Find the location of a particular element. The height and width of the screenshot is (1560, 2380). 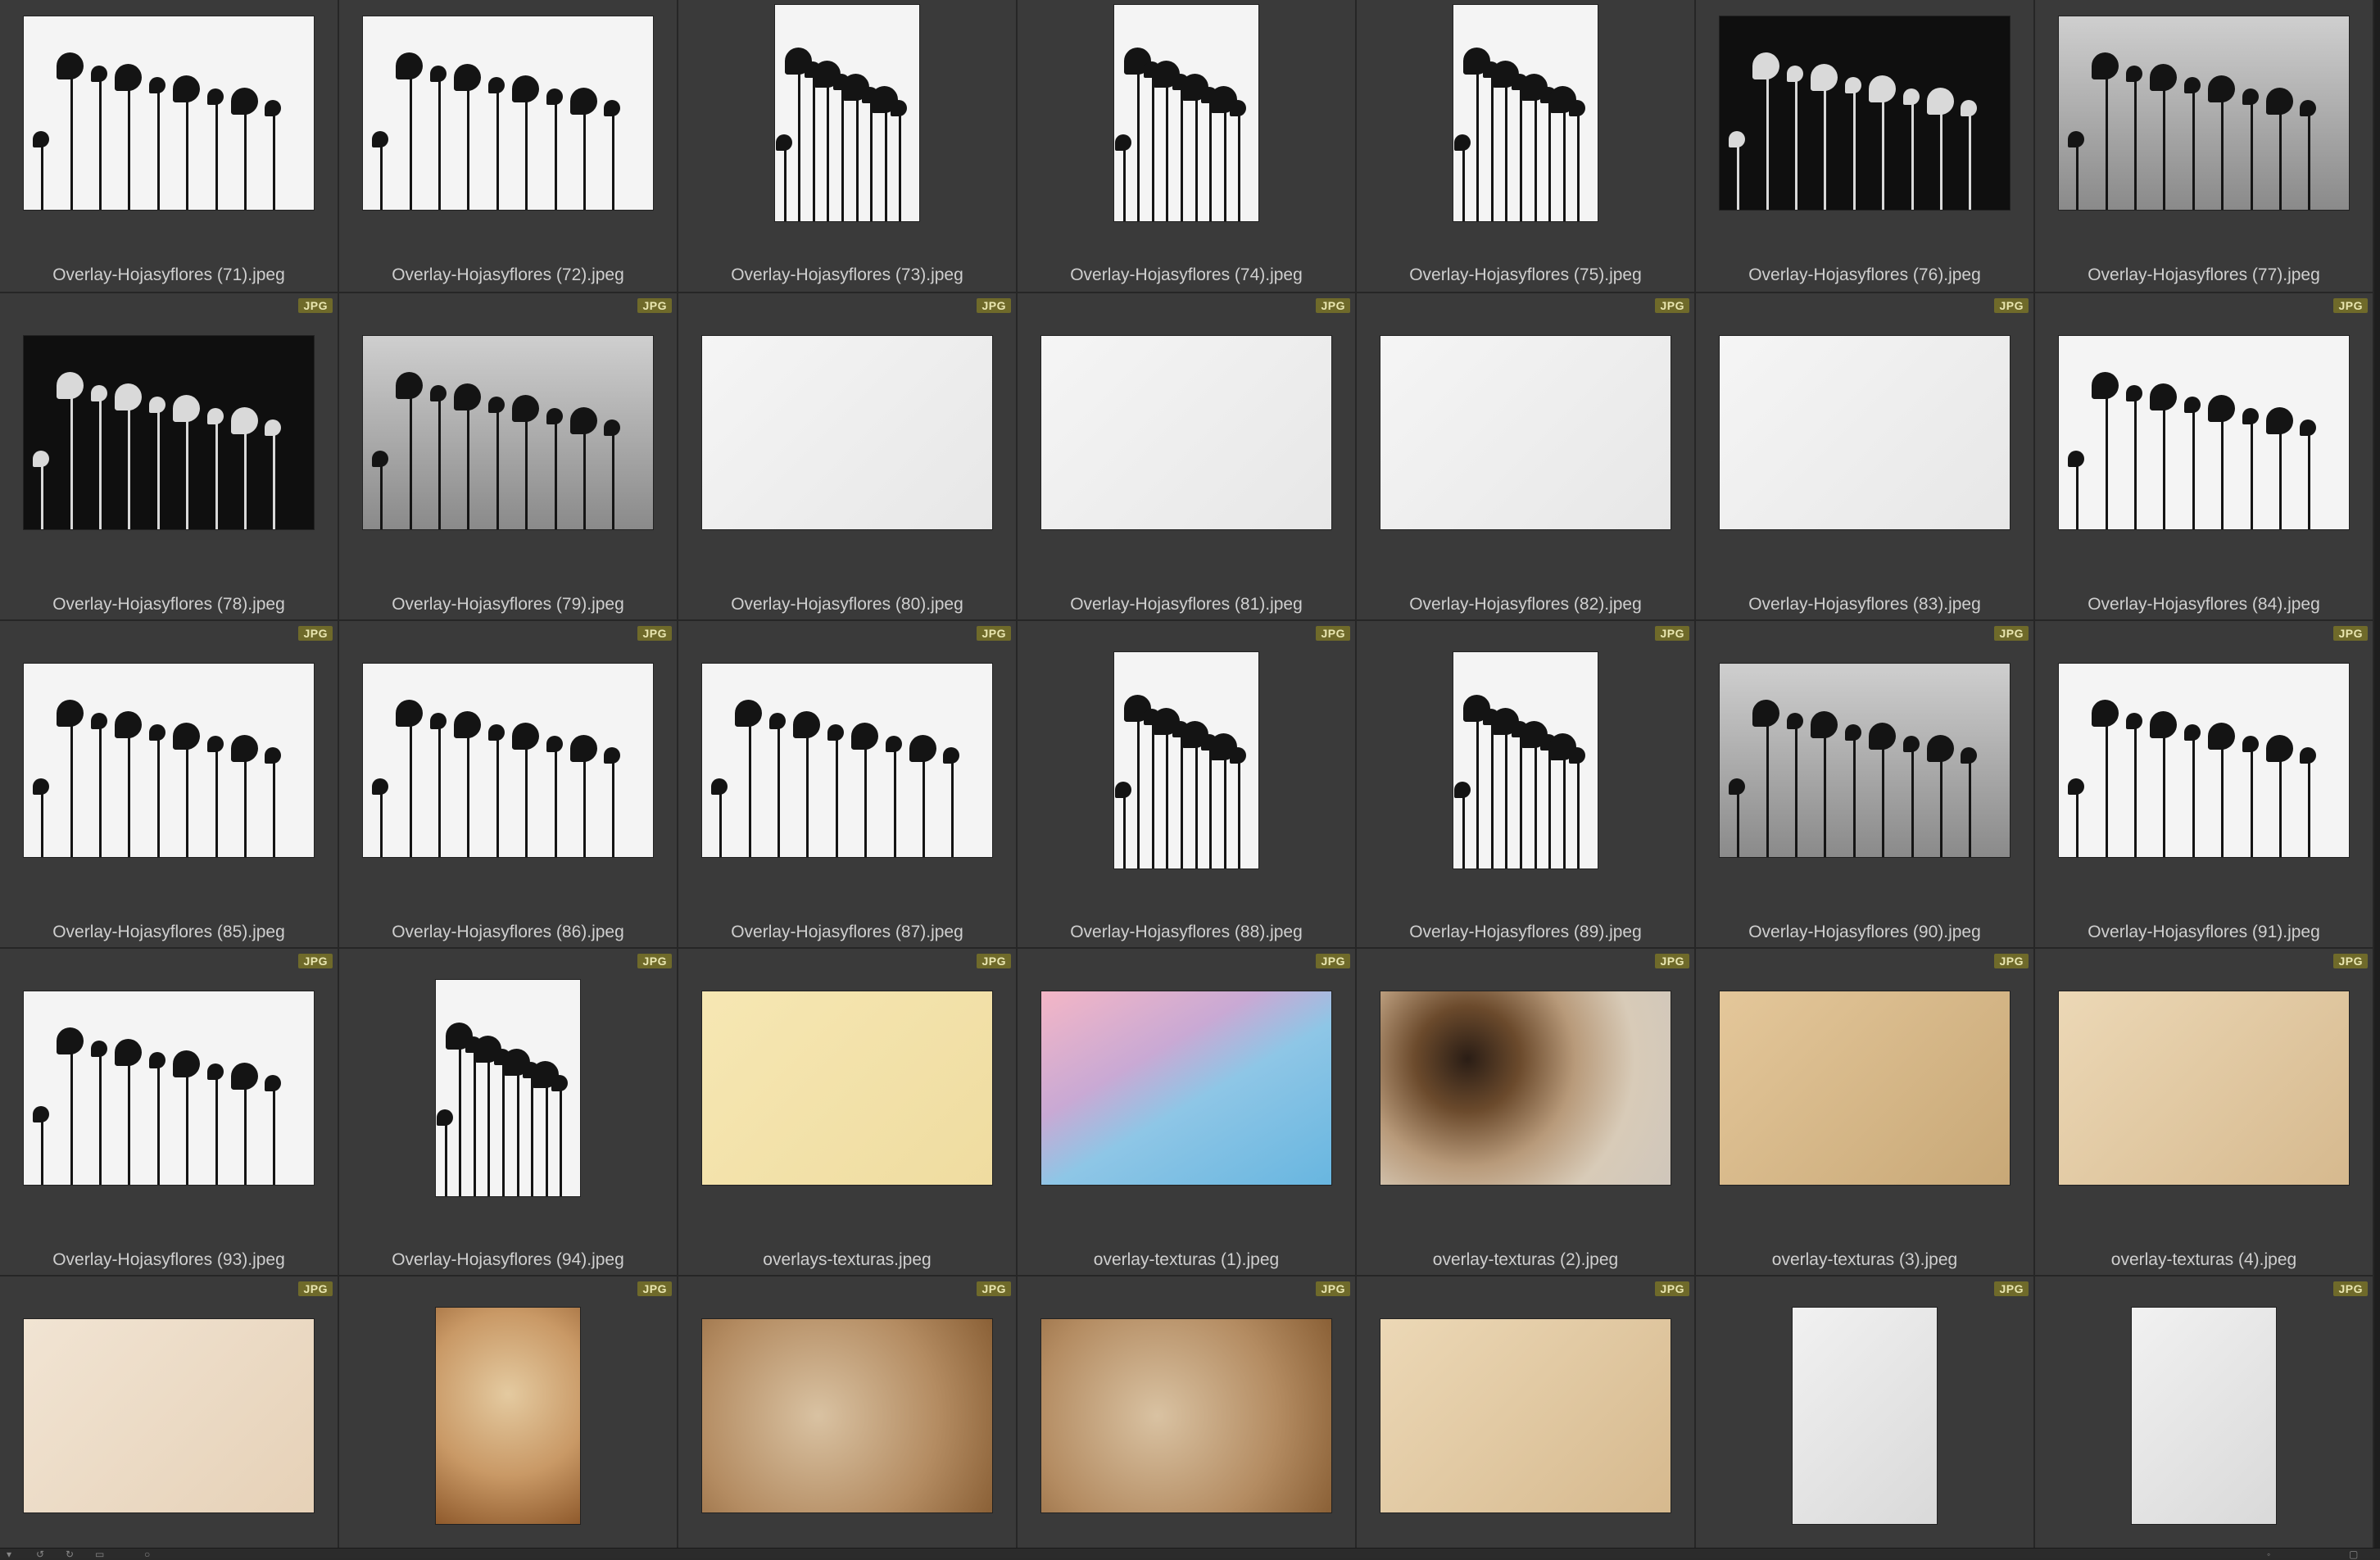

thumbnail-cell: JPG Overlay-Hojasyflores (84).jpeg is located at coordinates (2204, 457).